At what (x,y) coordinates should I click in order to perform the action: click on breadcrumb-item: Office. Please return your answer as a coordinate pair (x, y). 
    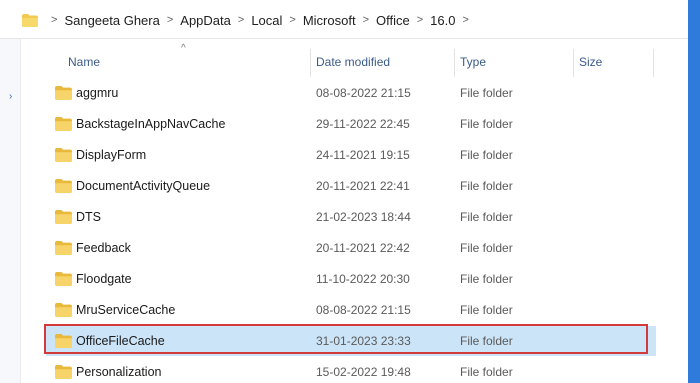
    Looking at the image, I should click on (393, 20).